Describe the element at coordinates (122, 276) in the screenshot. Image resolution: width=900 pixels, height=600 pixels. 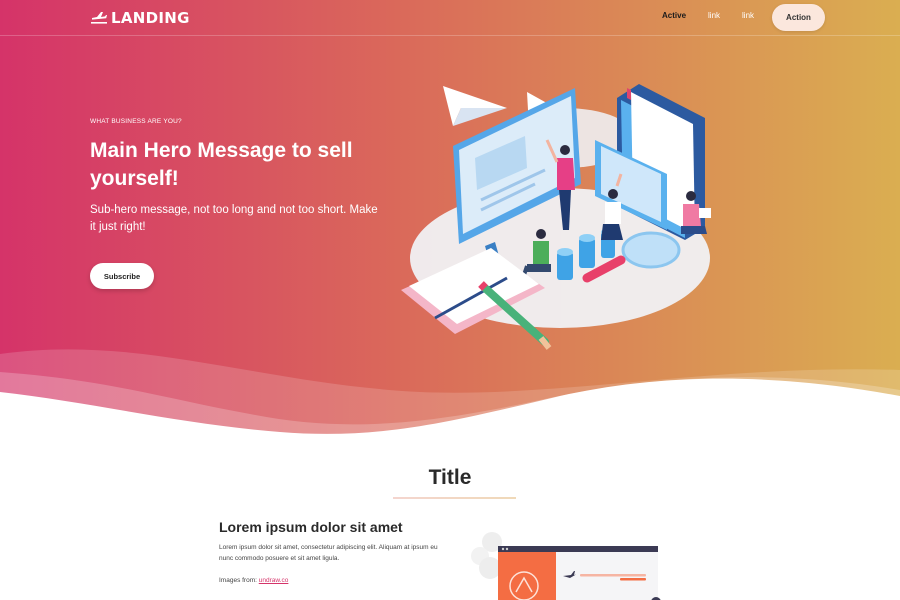
I see `subscribe-button: Subscribe` at that location.